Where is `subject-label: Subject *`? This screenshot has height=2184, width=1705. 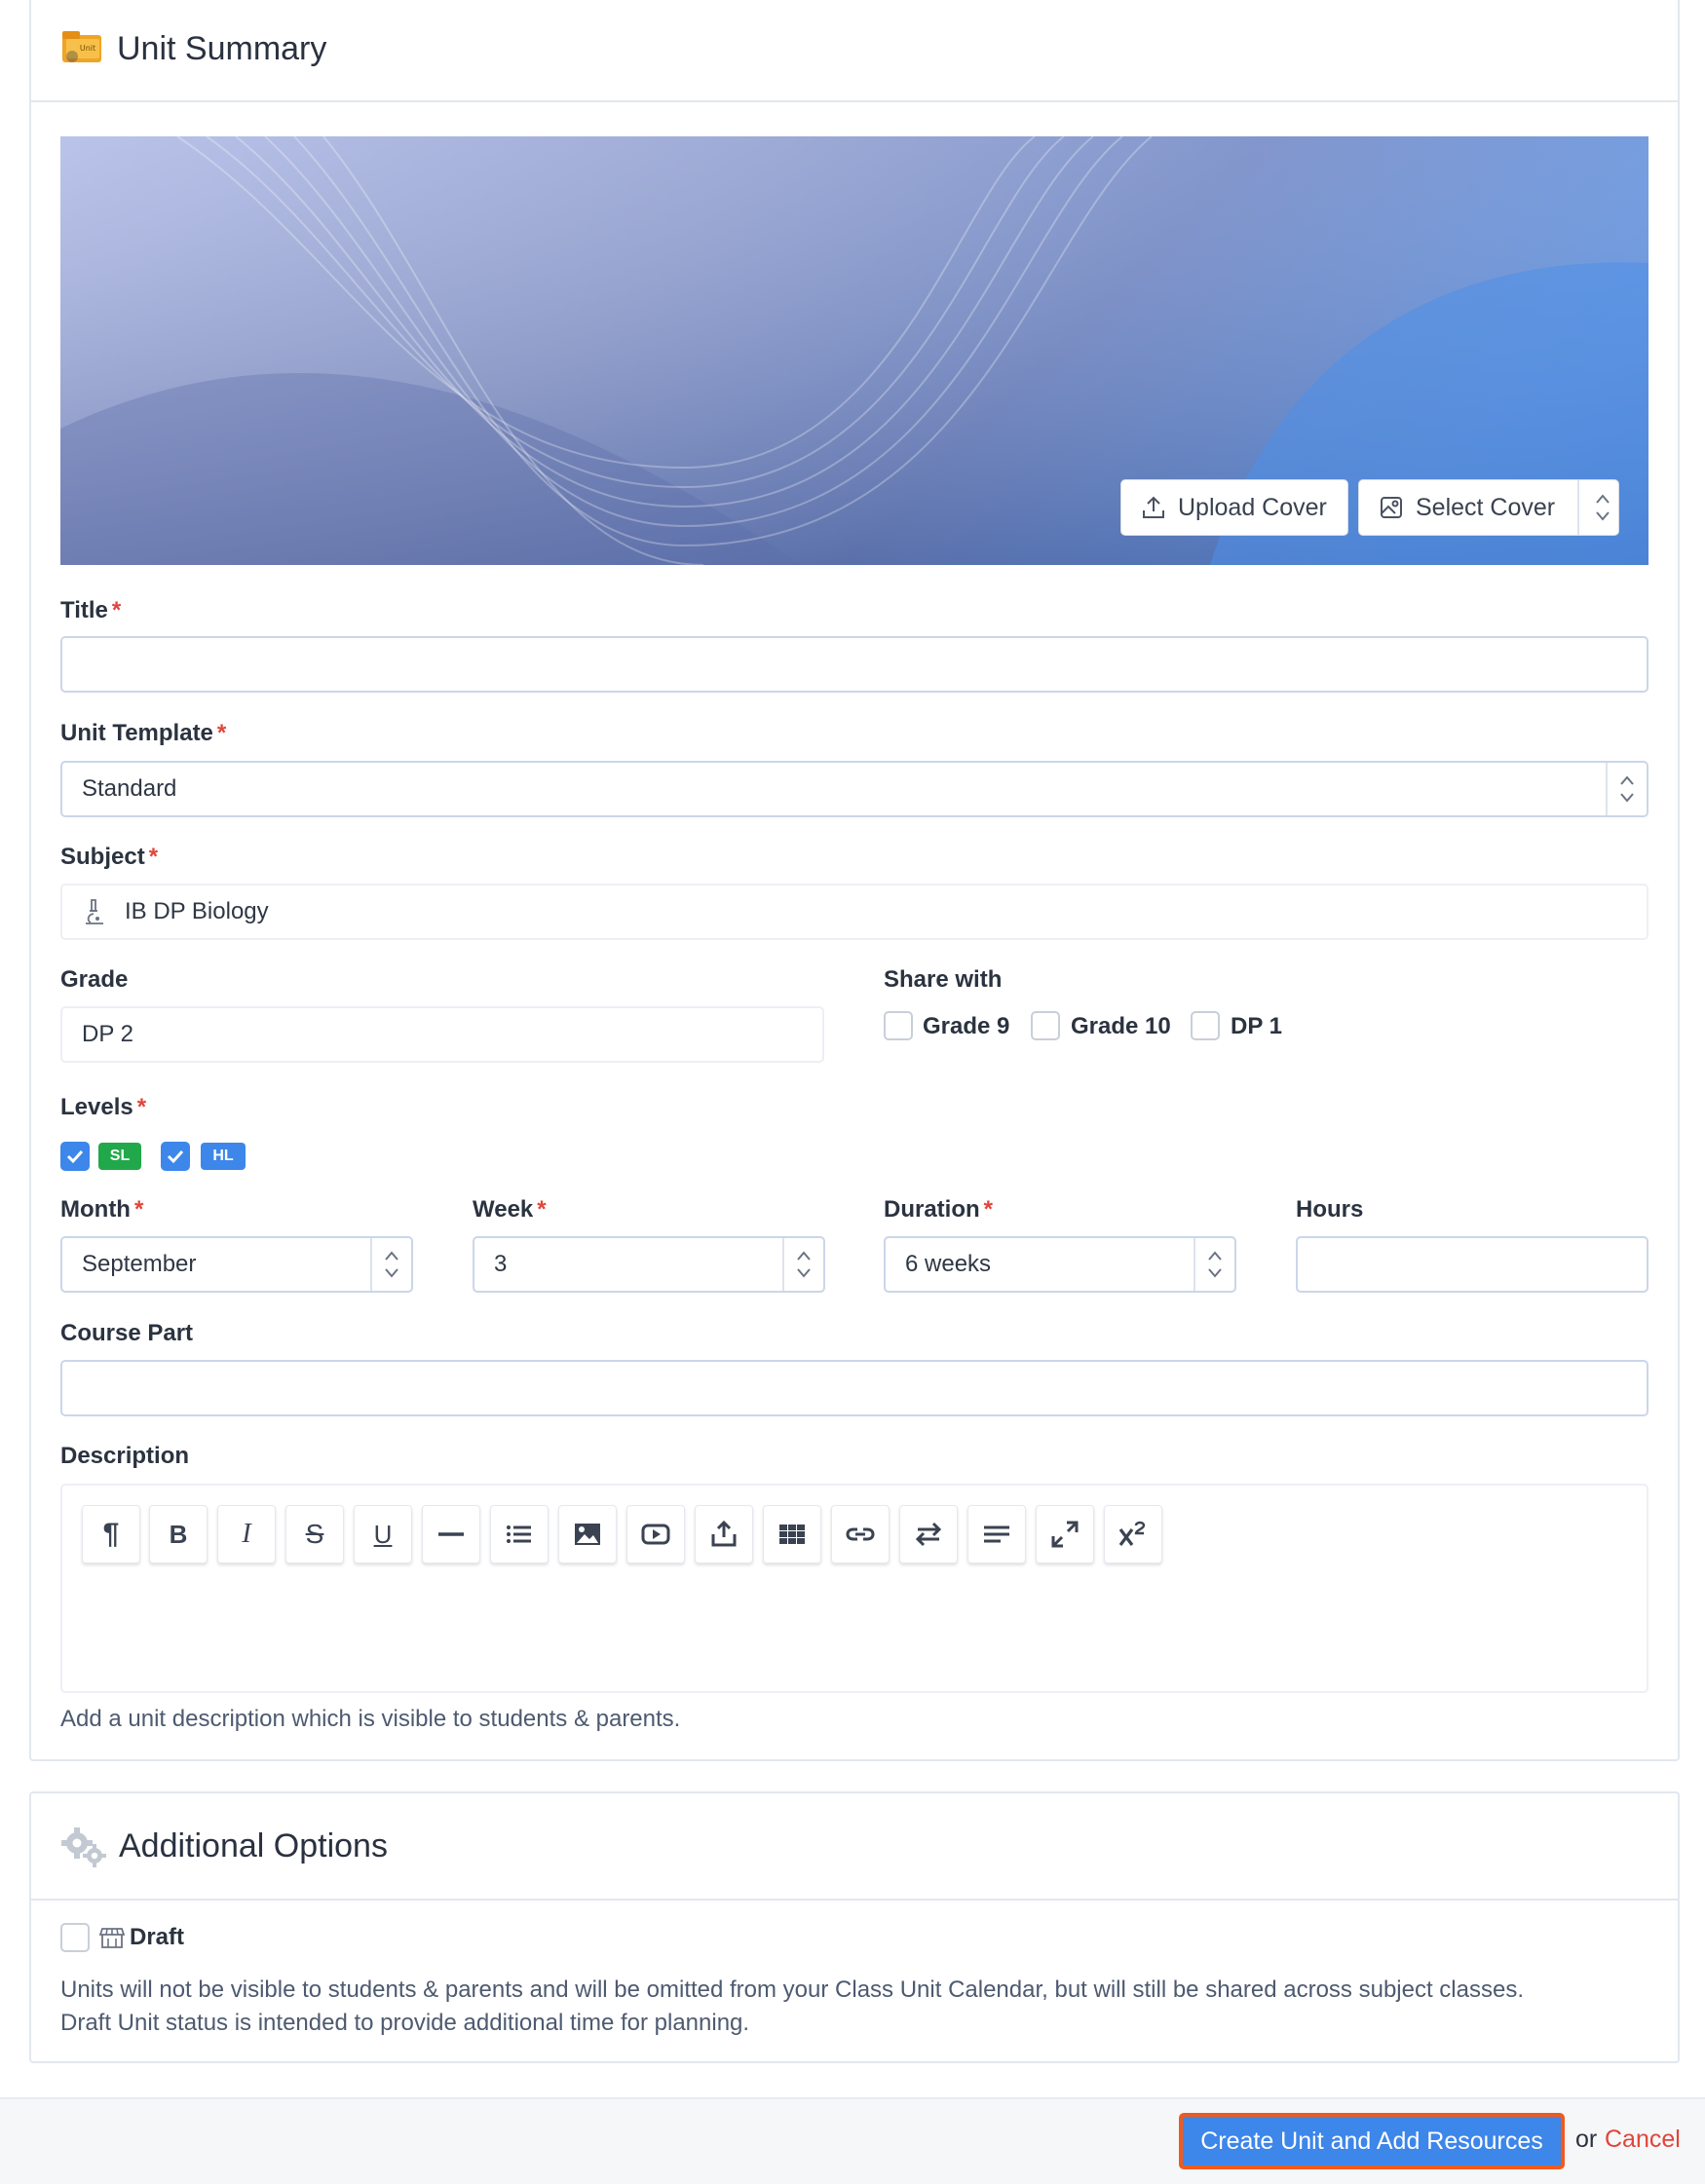 subject-label: Subject * is located at coordinates (109, 857).